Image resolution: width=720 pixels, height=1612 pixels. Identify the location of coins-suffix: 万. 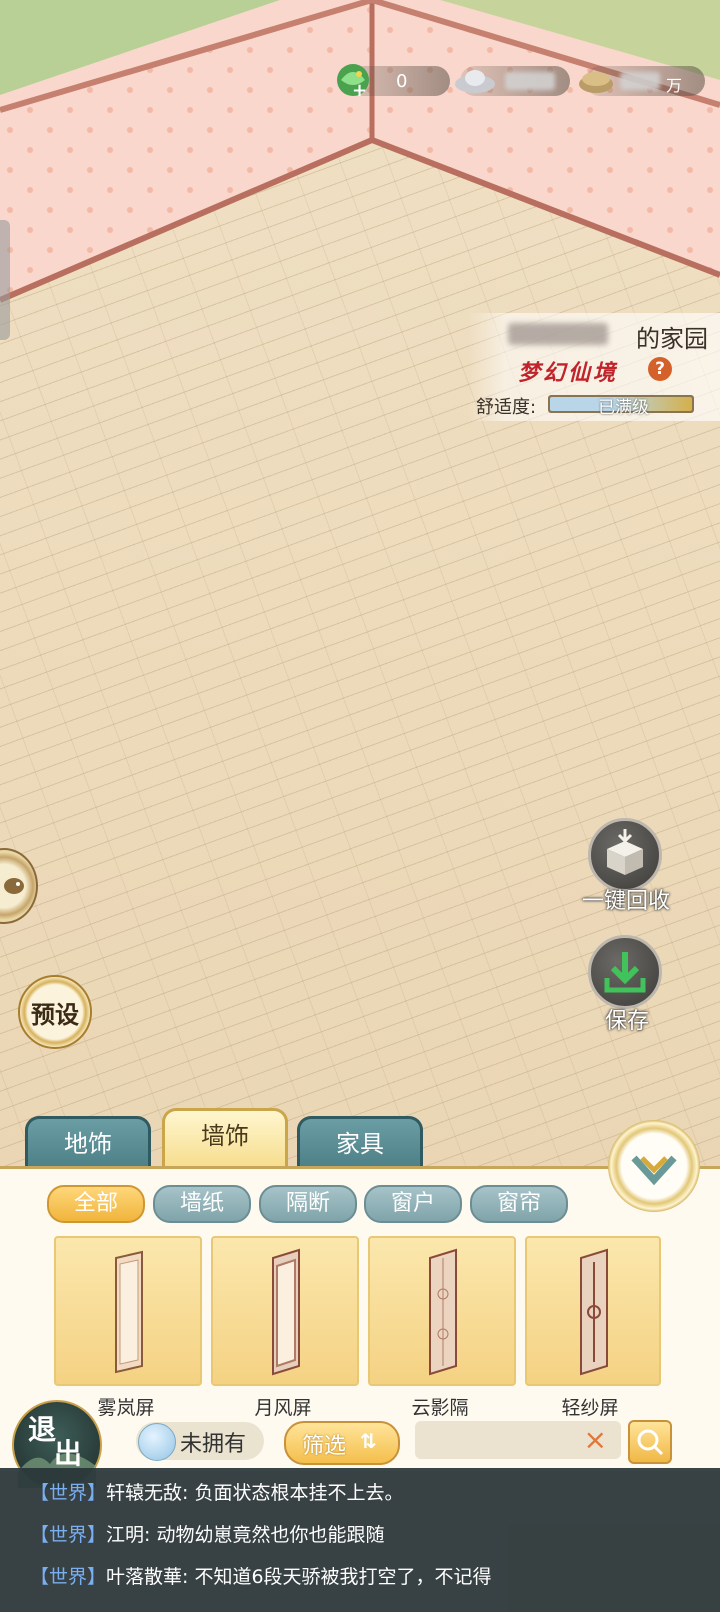
(674, 85).